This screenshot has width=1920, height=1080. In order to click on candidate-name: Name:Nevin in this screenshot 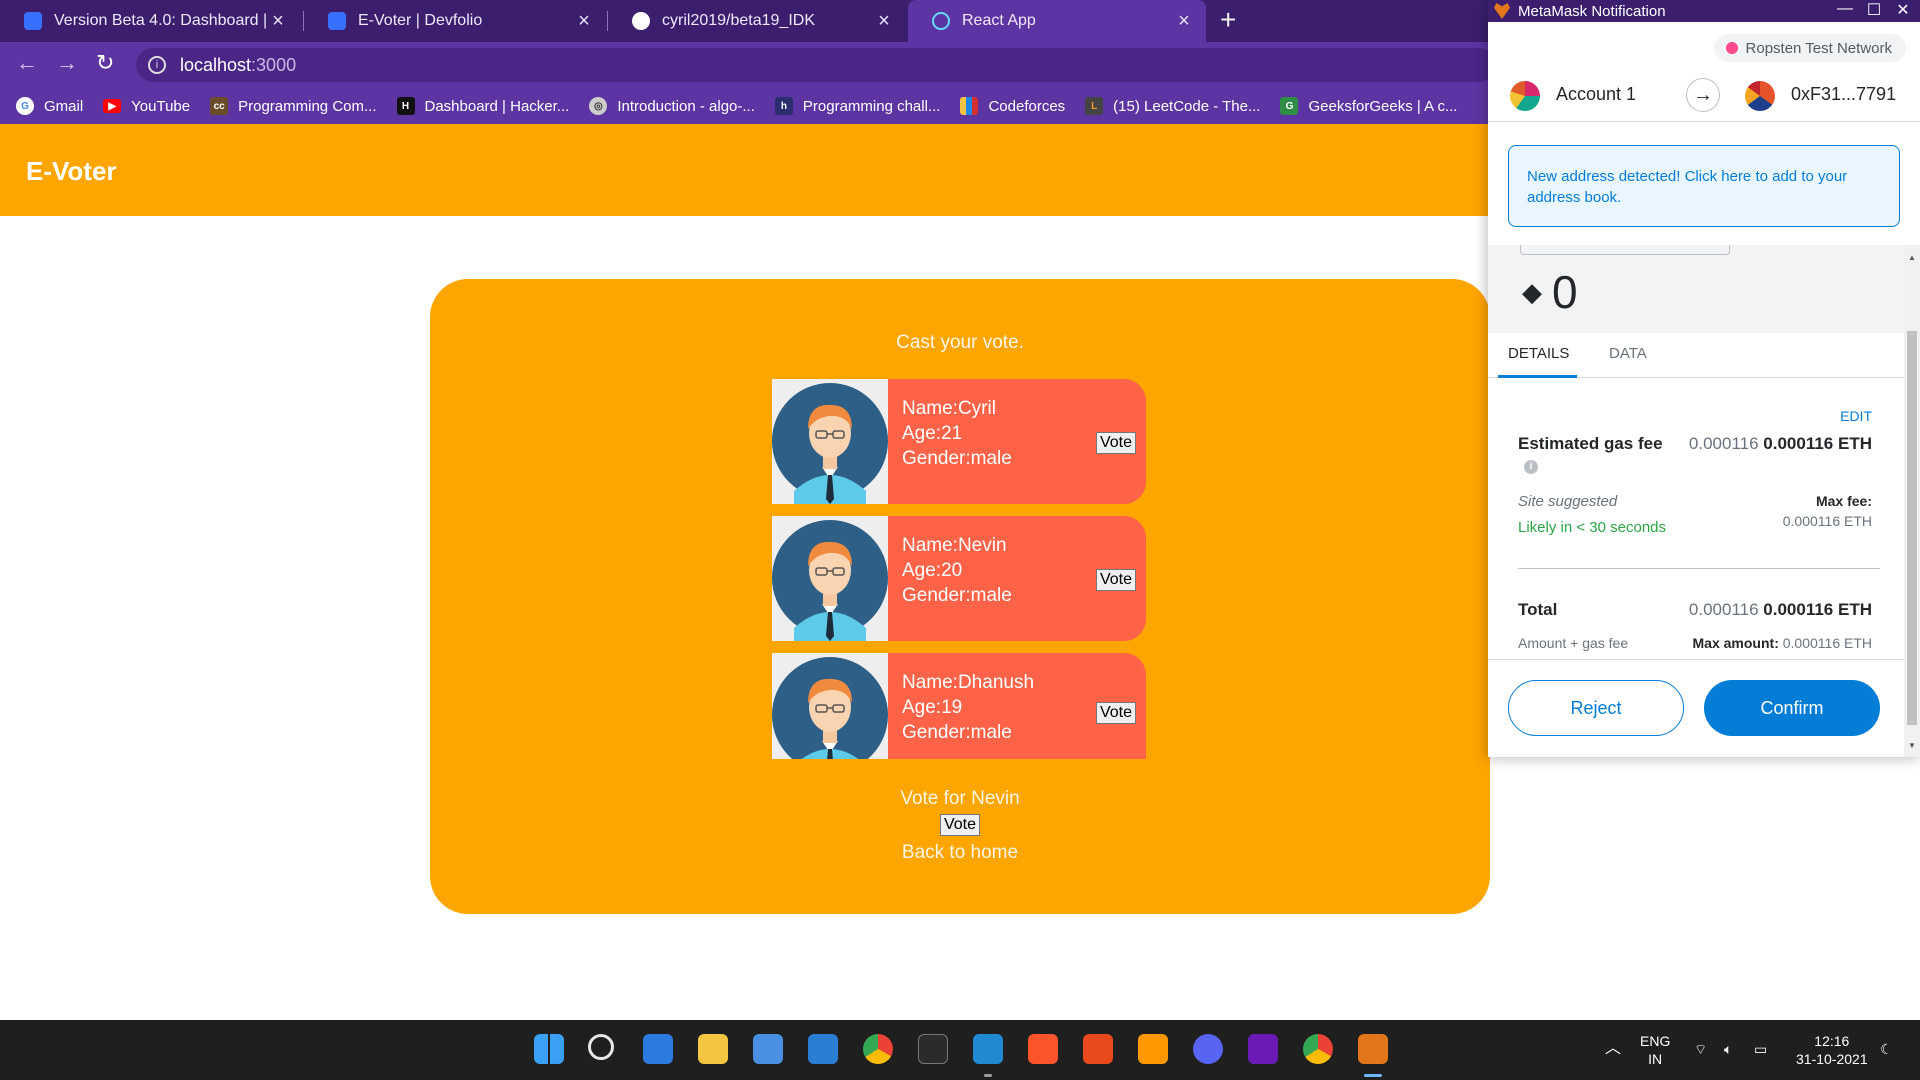, I will do `click(954, 545)`.